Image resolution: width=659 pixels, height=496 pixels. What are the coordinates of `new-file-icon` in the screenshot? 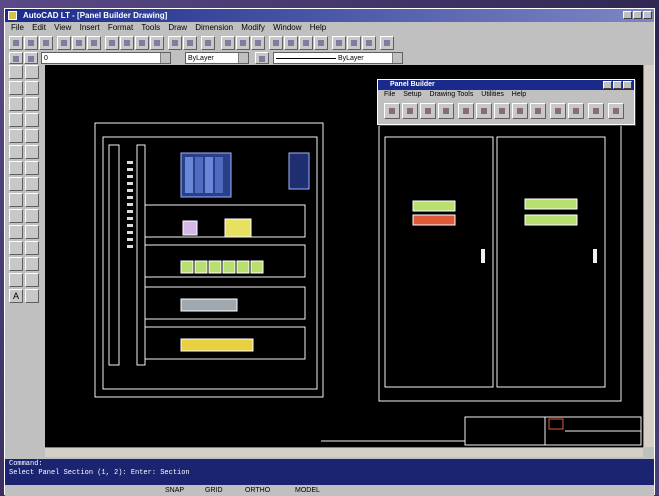 It's located at (16, 43).